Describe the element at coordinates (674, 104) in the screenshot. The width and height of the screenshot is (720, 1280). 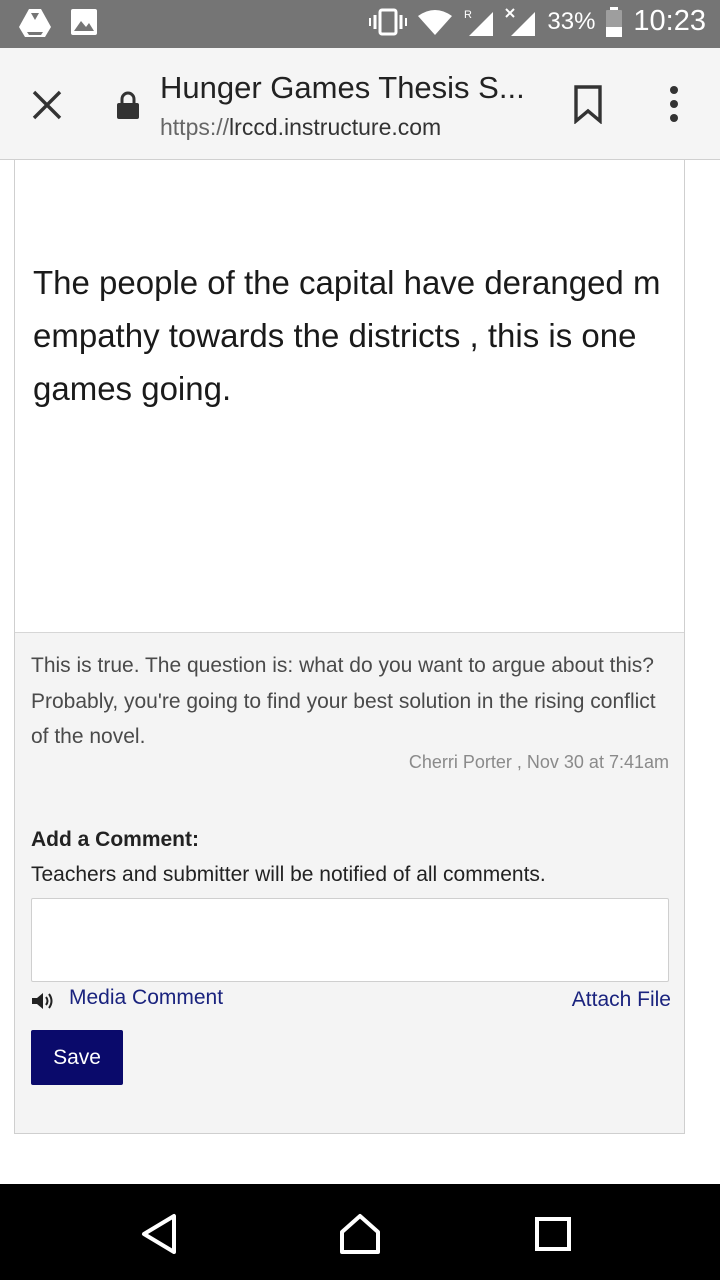
I see `overflow-menu-icon` at that location.